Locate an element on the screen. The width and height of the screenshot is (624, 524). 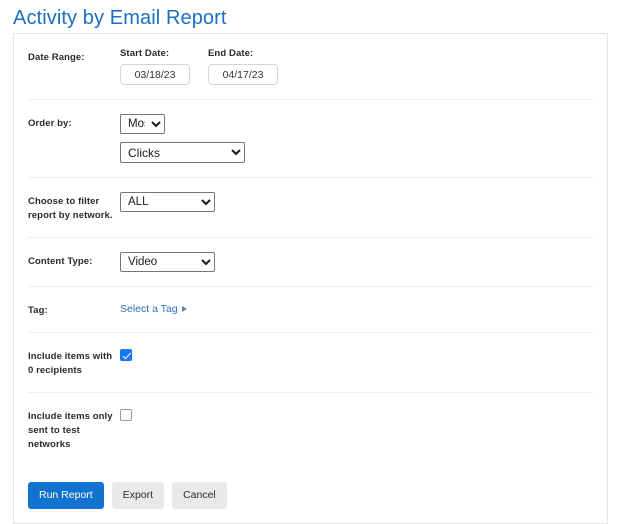
export-button: Export is located at coordinates (138, 495).